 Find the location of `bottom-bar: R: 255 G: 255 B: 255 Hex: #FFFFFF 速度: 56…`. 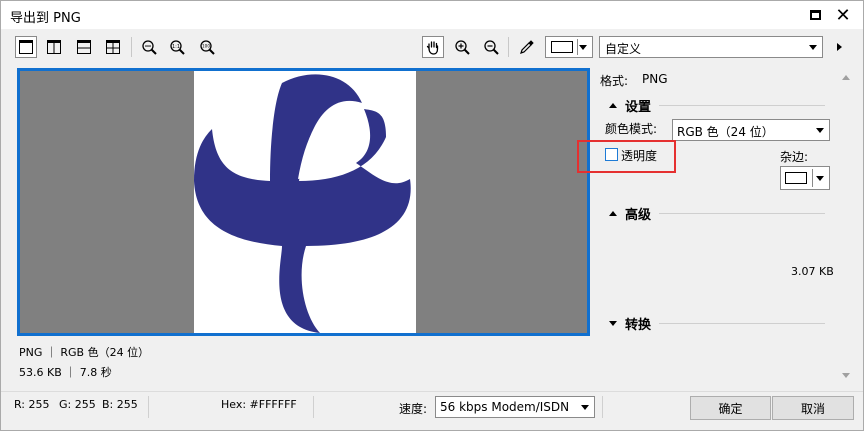

bottom-bar: R: 255 G: 255 B: 255 Hex: #FFFFFF 速度: 56… is located at coordinates (432, 411).